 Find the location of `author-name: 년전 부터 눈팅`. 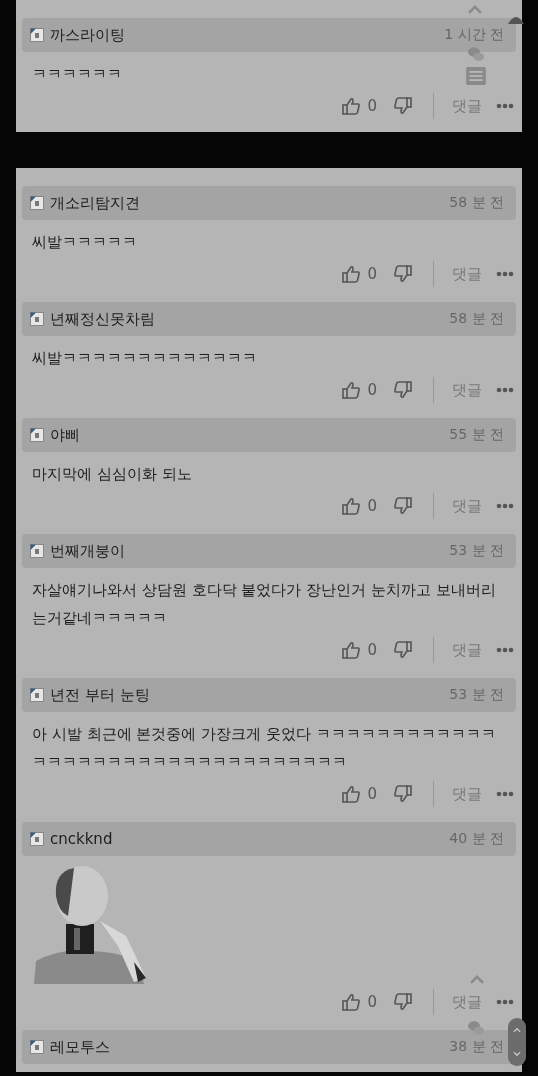

author-name: 년전 부터 눈팅 is located at coordinates (250, 695).